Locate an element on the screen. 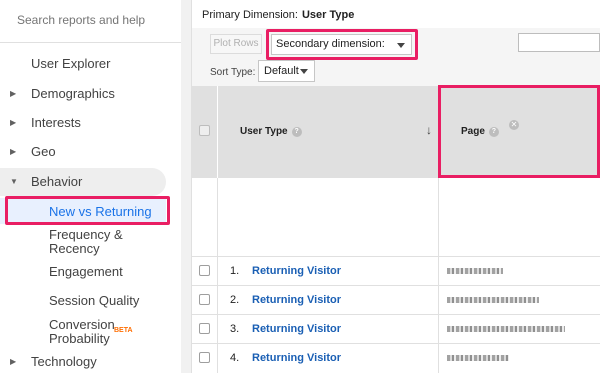 The width and height of the screenshot is (600, 373). sidebar-item-label: Session Quality is located at coordinates (94, 300).